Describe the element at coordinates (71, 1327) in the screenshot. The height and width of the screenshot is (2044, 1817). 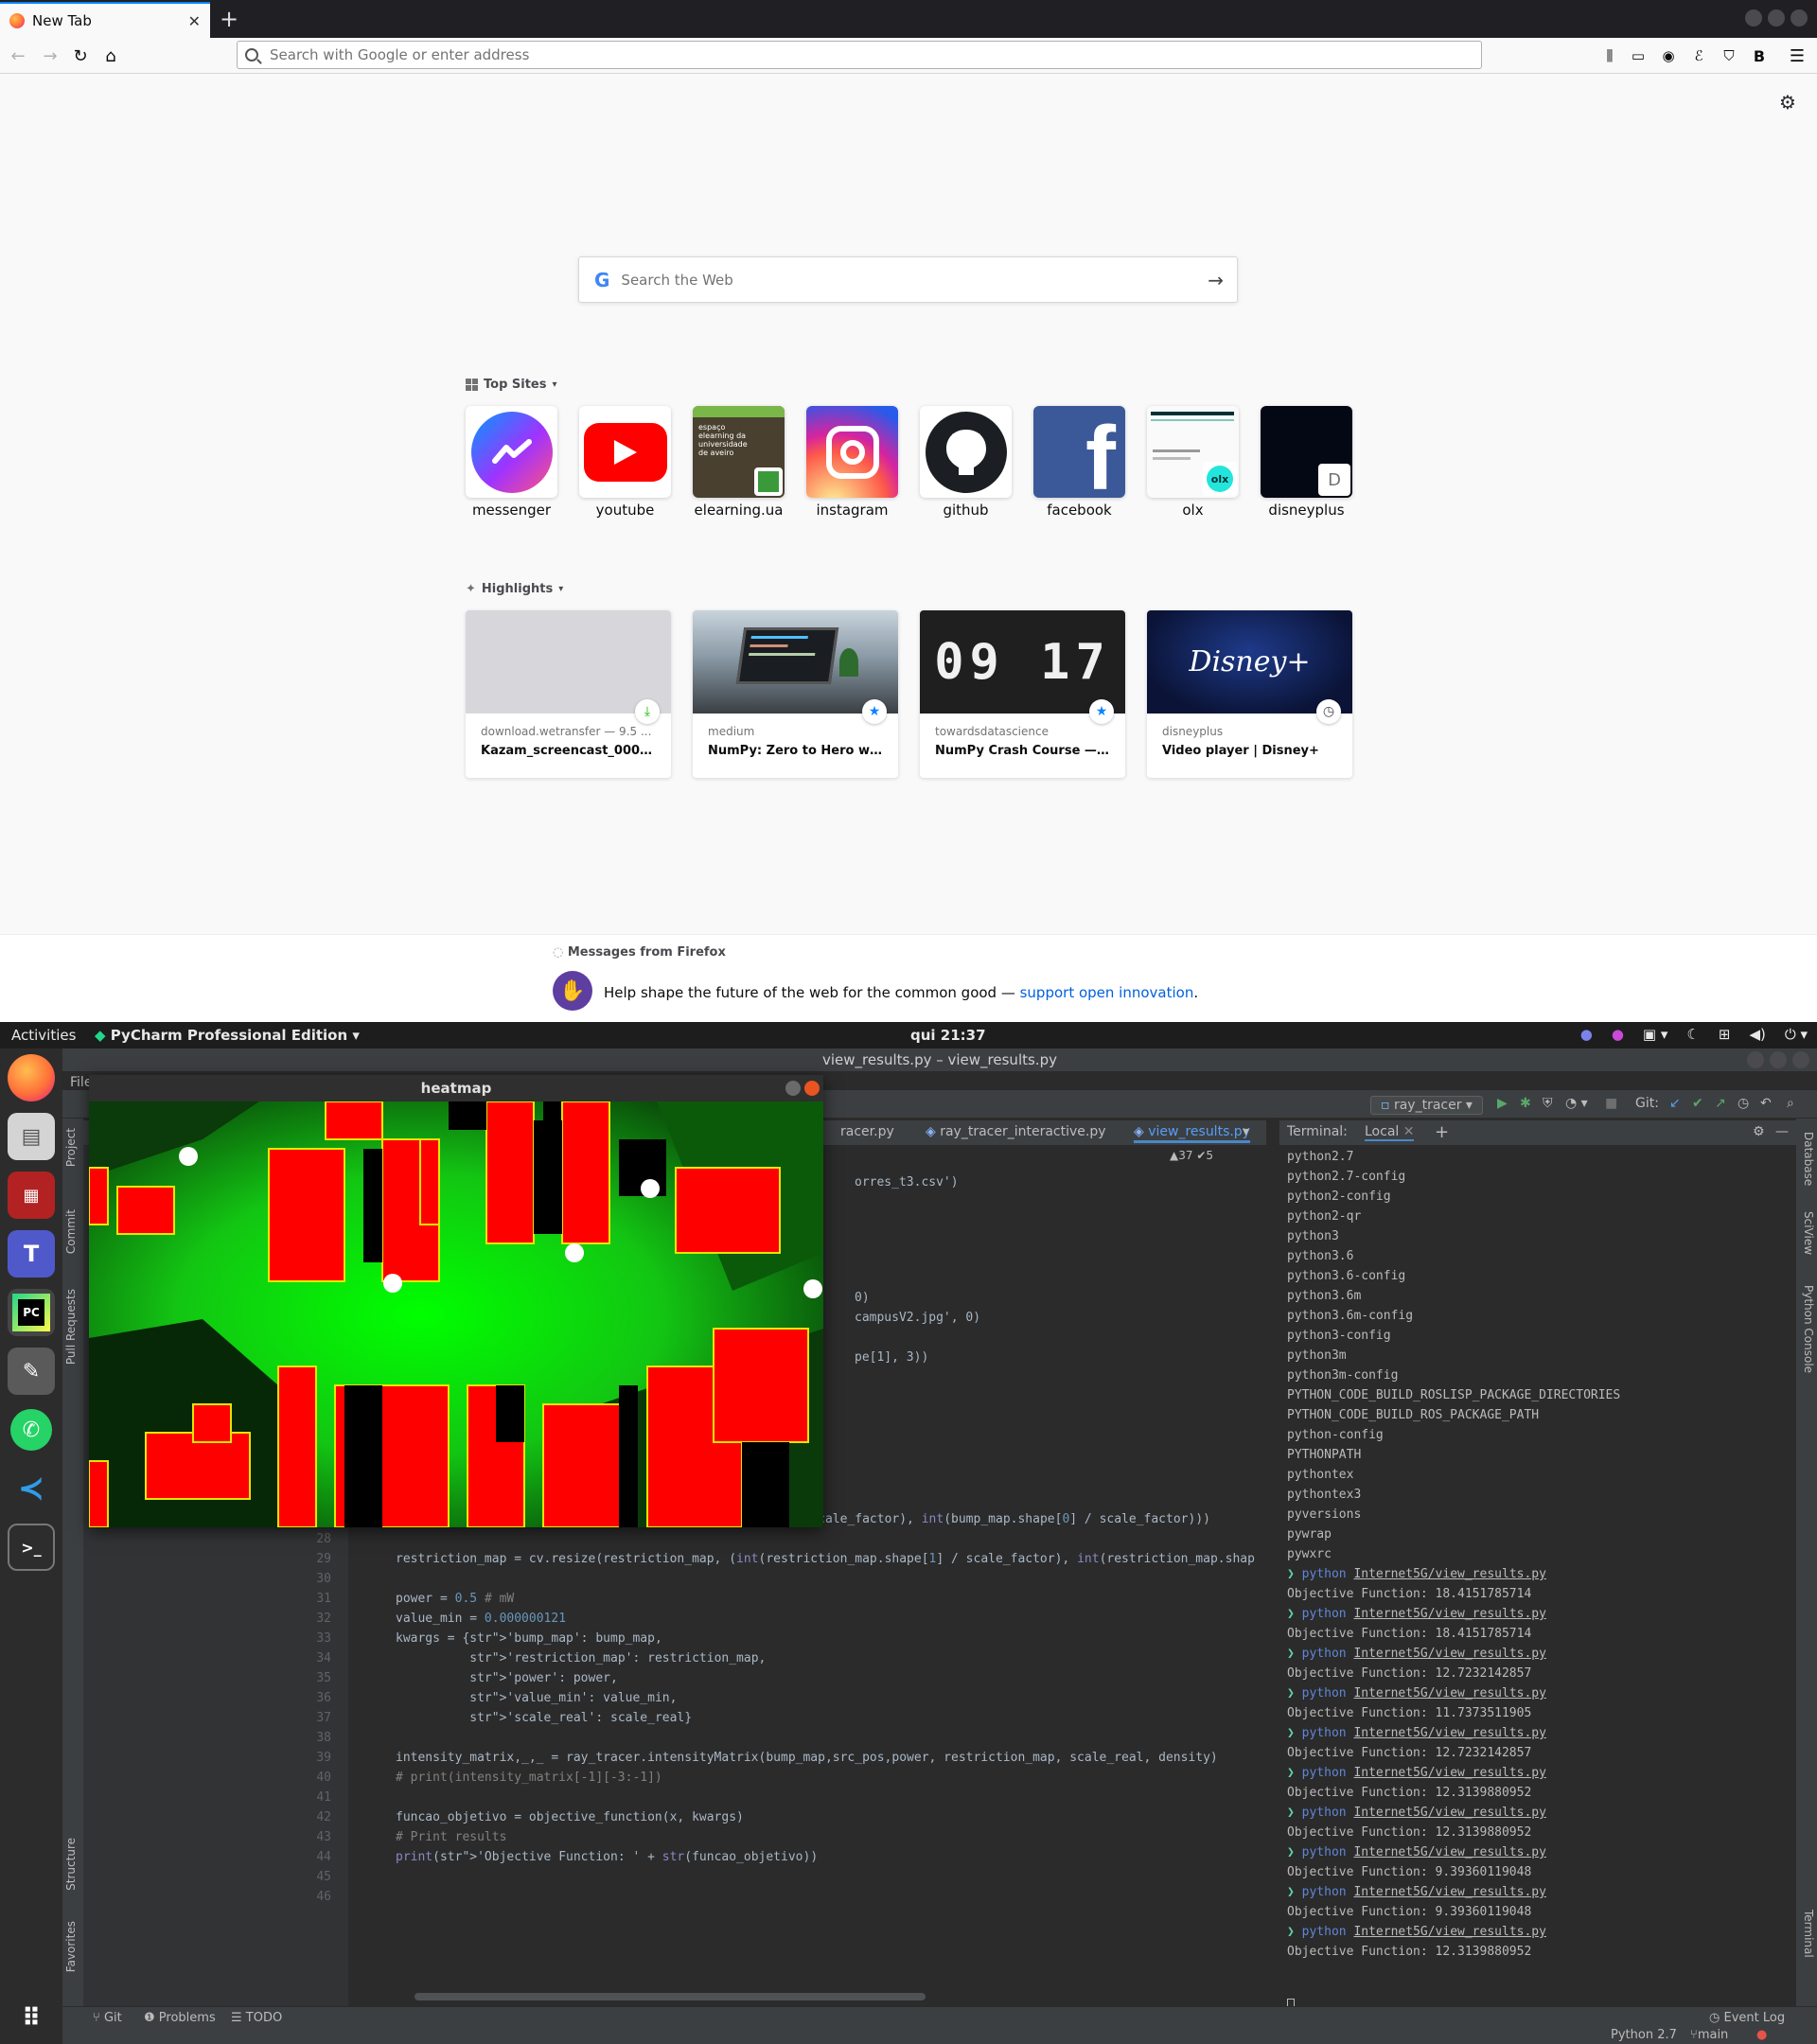
I see `tool-pull-requests: Pull Requests` at that location.